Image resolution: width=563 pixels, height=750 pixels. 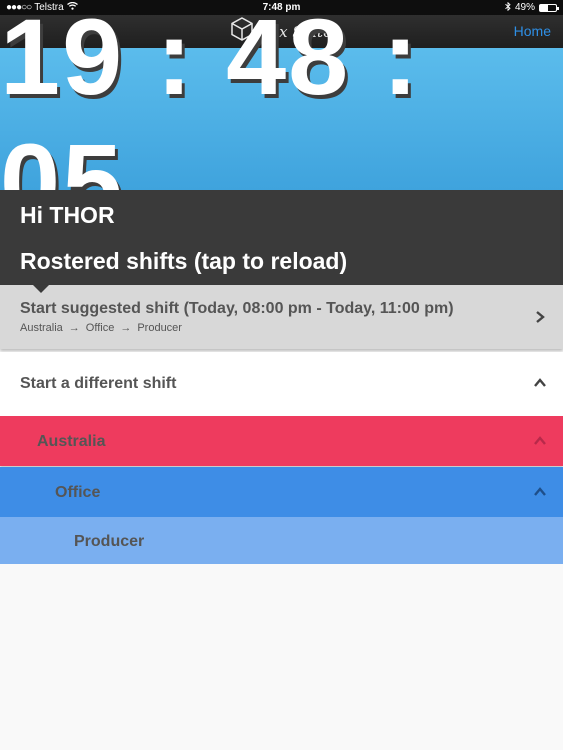 What do you see at coordinates (71, 441) in the screenshot?
I see `country-label: Australia` at bounding box center [71, 441].